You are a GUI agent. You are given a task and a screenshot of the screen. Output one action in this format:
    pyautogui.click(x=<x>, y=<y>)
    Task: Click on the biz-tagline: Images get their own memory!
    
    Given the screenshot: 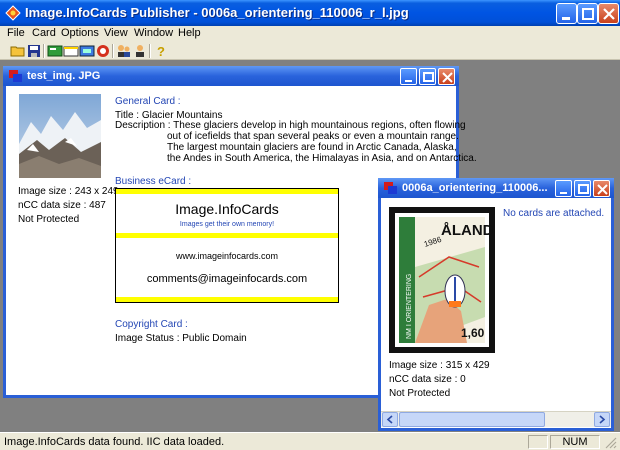 What is the action you would take?
    pyautogui.click(x=227, y=224)
    